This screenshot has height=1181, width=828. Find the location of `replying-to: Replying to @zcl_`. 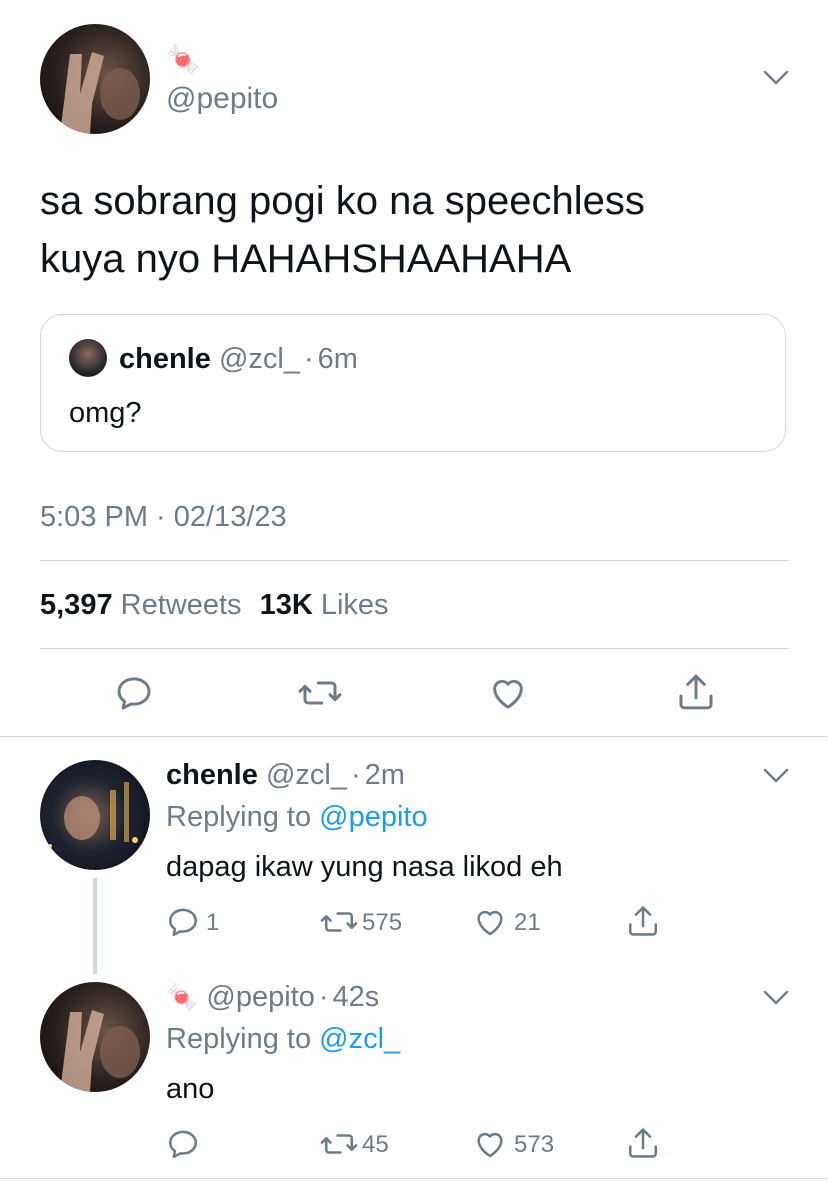

replying-to: Replying to @zcl_ is located at coordinates (283, 1039).